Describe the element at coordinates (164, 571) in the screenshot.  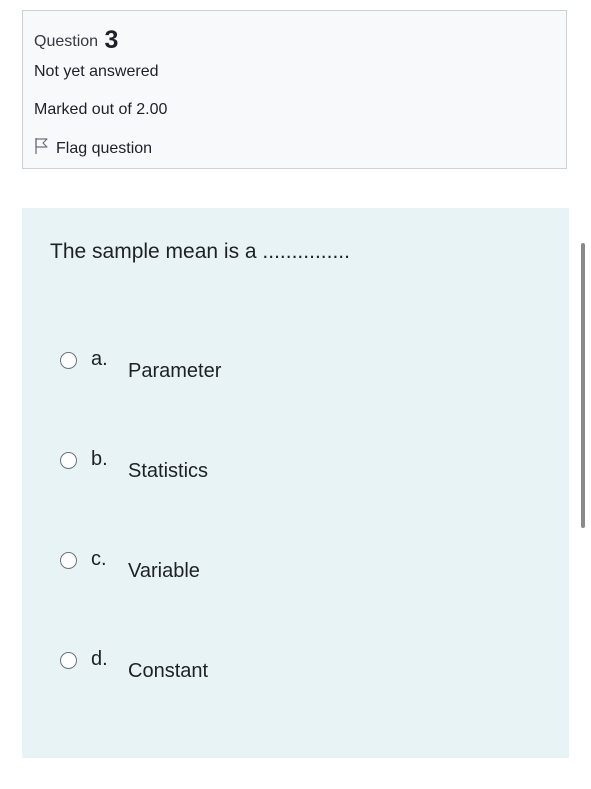
I see `answer-label: Variable` at that location.